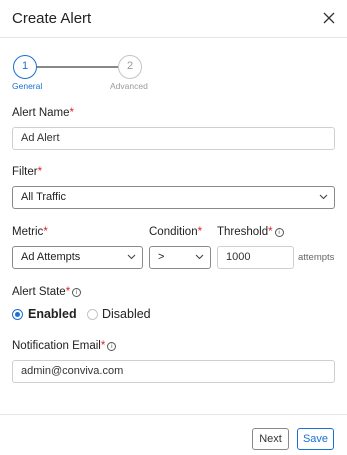  What do you see at coordinates (173, 197) in the screenshot?
I see `filter-select: All Traffic` at bounding box center [173, 197].